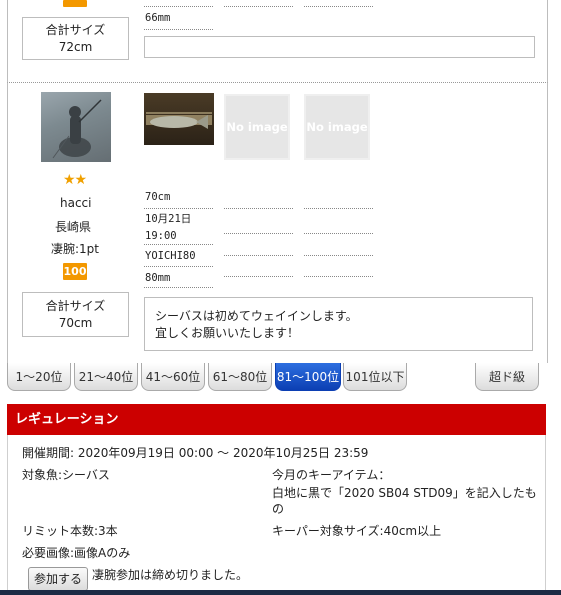  Describe the element at coordinates (106, 377) in the screenshot. I see `tab-rank-21-40: 21〜40位` at that location.